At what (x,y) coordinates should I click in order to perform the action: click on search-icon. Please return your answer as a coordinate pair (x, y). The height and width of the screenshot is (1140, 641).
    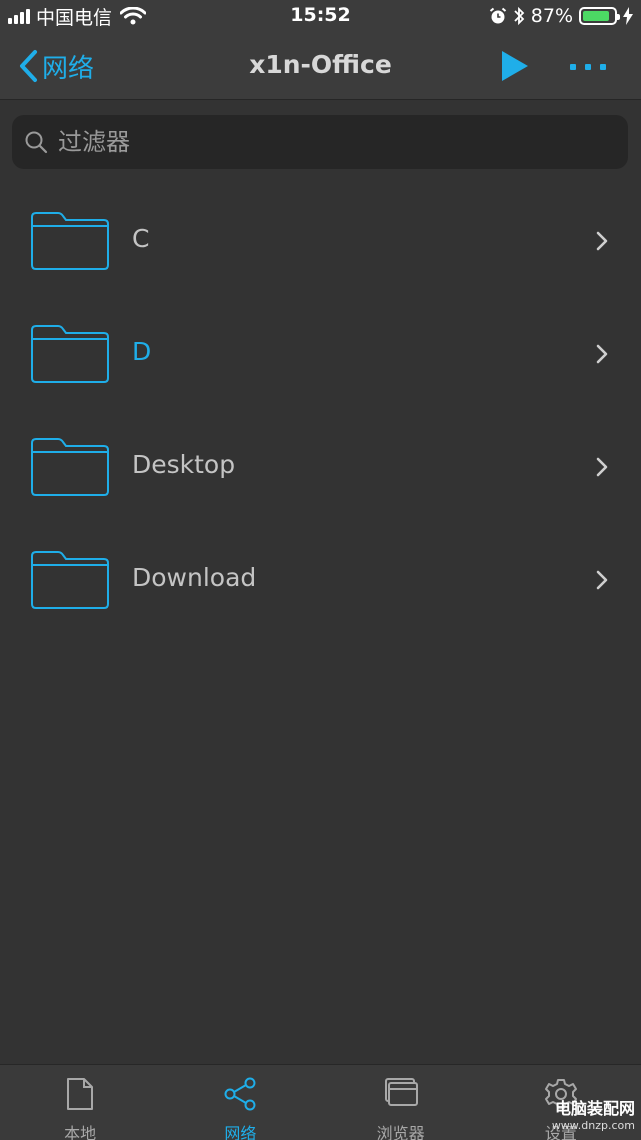
    Looking at the image, I should click on (36, 142).